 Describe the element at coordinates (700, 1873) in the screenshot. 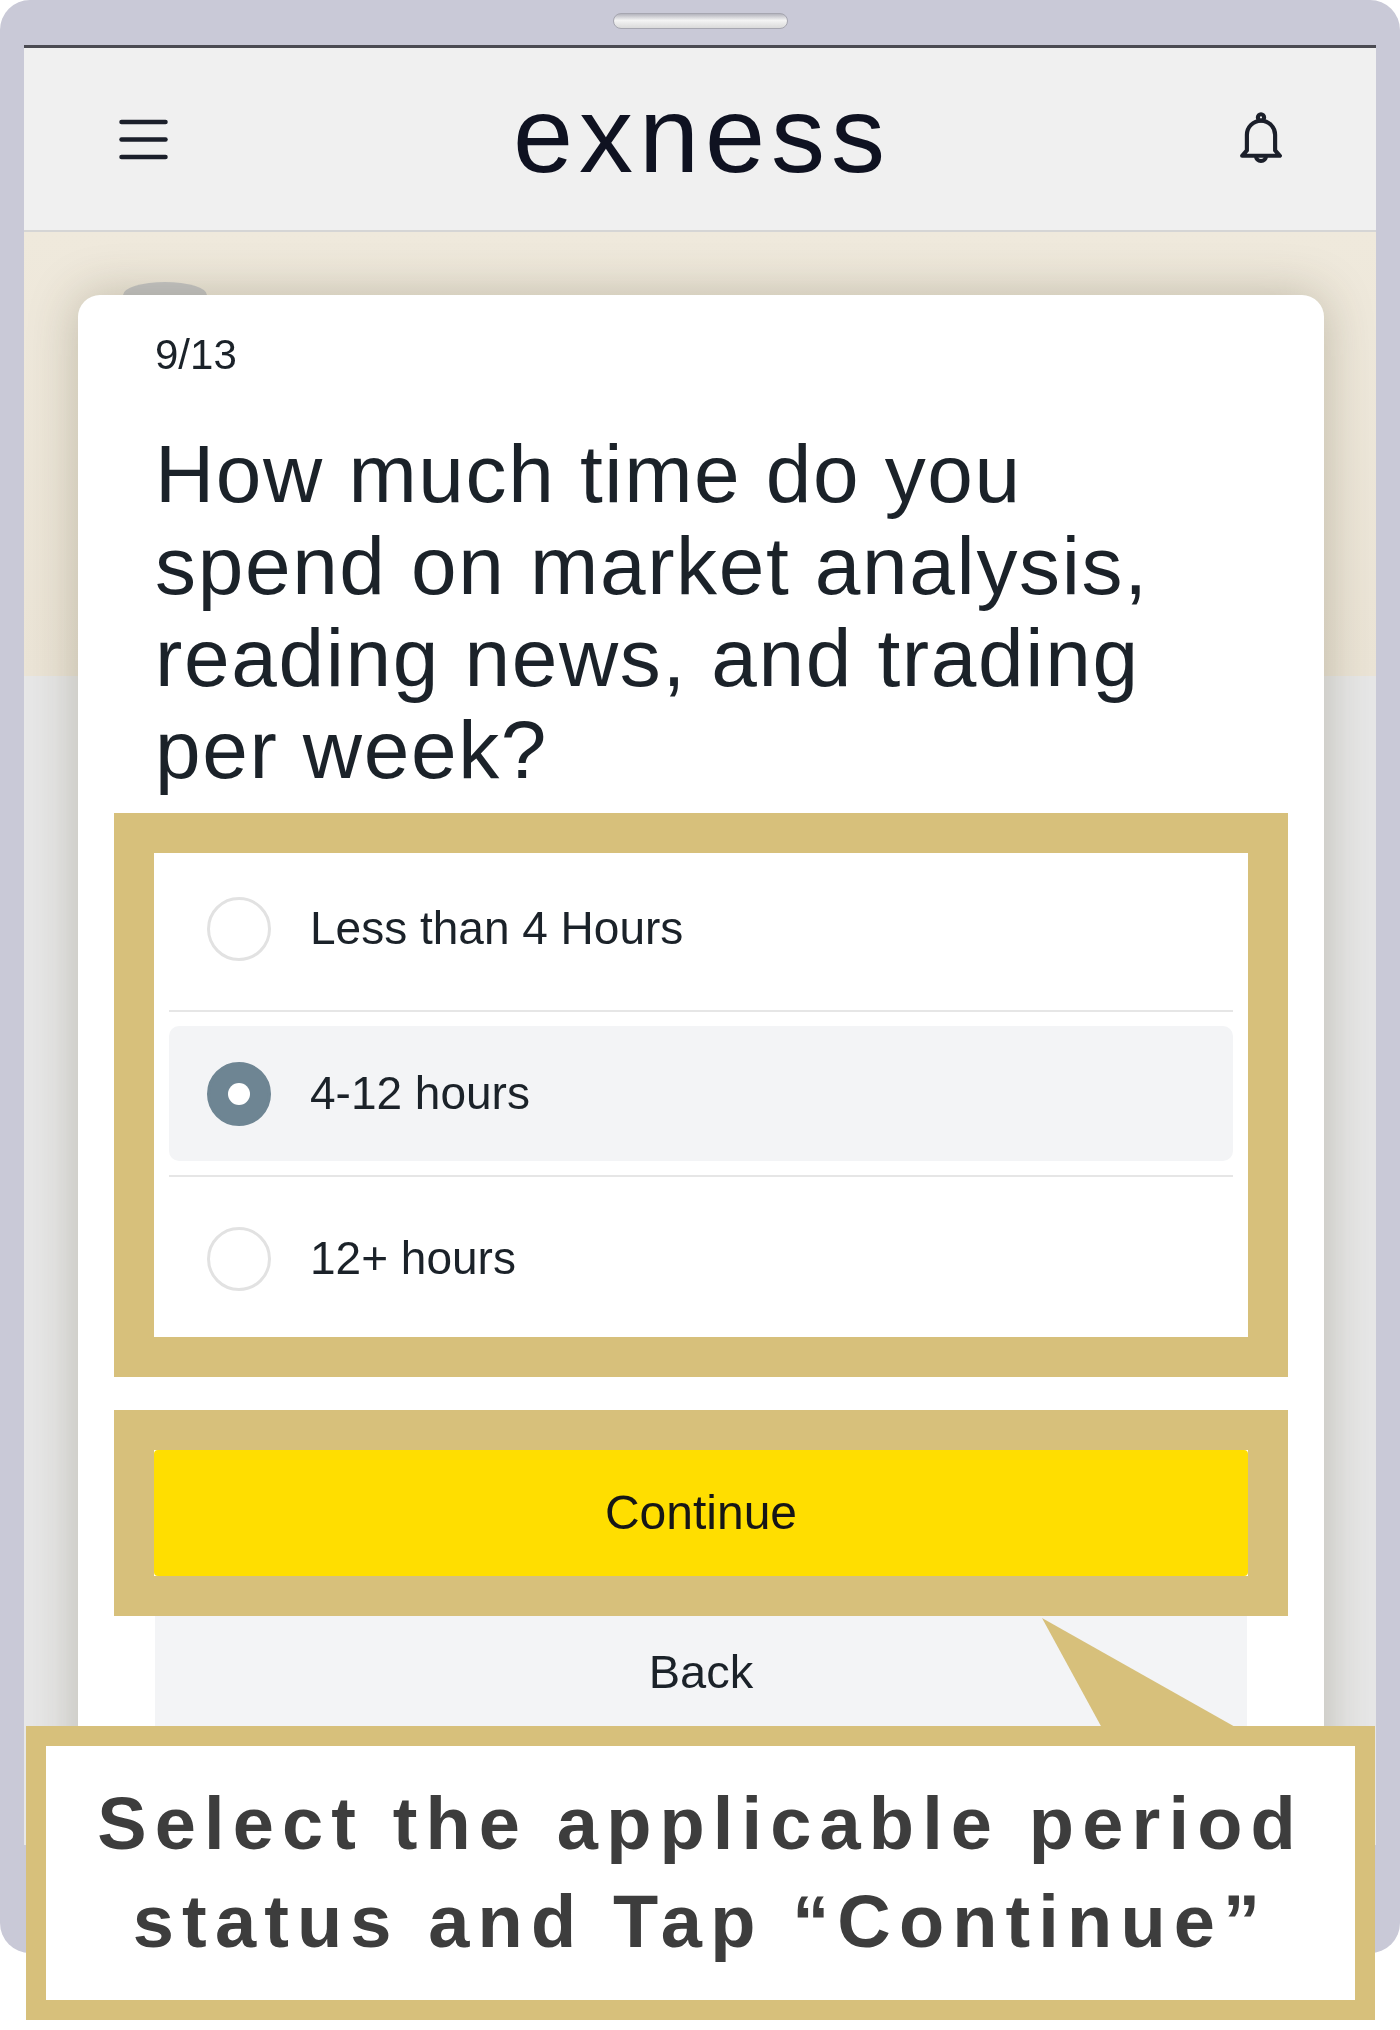

I see `callout-text: Select the applicable period status and Tap “Continue”` at that location.